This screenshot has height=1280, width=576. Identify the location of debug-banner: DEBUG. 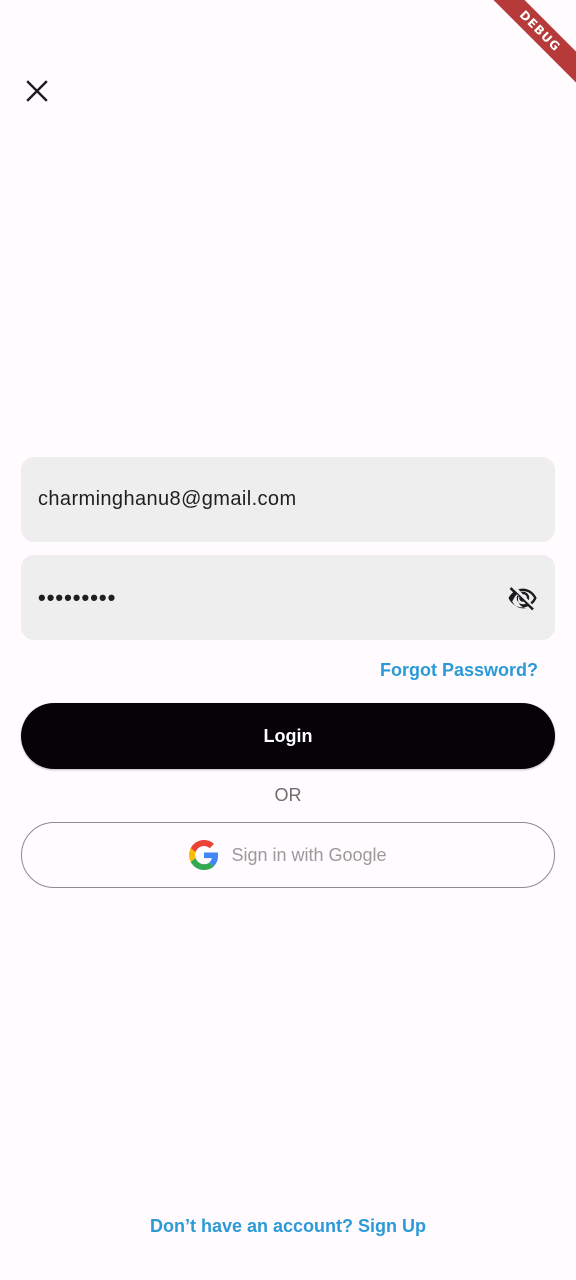
(526, 50).